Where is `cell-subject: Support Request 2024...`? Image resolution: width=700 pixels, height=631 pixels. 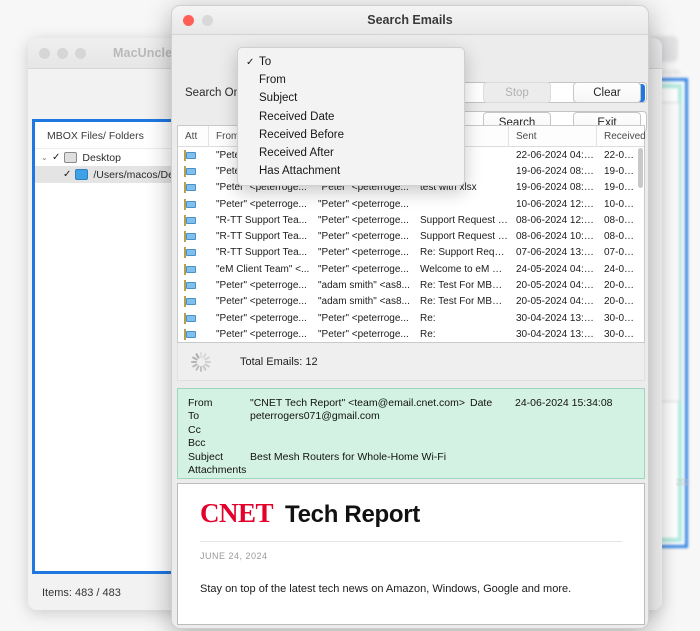
cell-subject: Support Request 2024... is located at coordinates (464, 237).